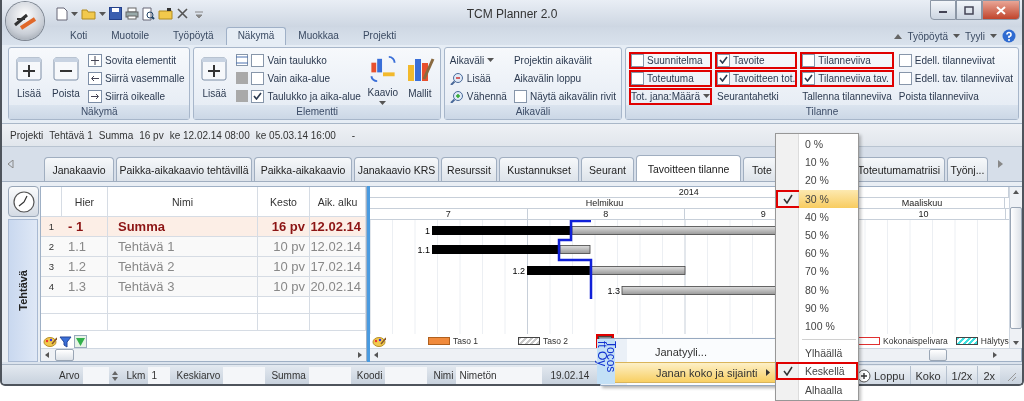  Describe the element at coordinates (198, 375) in the screenshot. I see `field-label: Keskiarvo` at that location.